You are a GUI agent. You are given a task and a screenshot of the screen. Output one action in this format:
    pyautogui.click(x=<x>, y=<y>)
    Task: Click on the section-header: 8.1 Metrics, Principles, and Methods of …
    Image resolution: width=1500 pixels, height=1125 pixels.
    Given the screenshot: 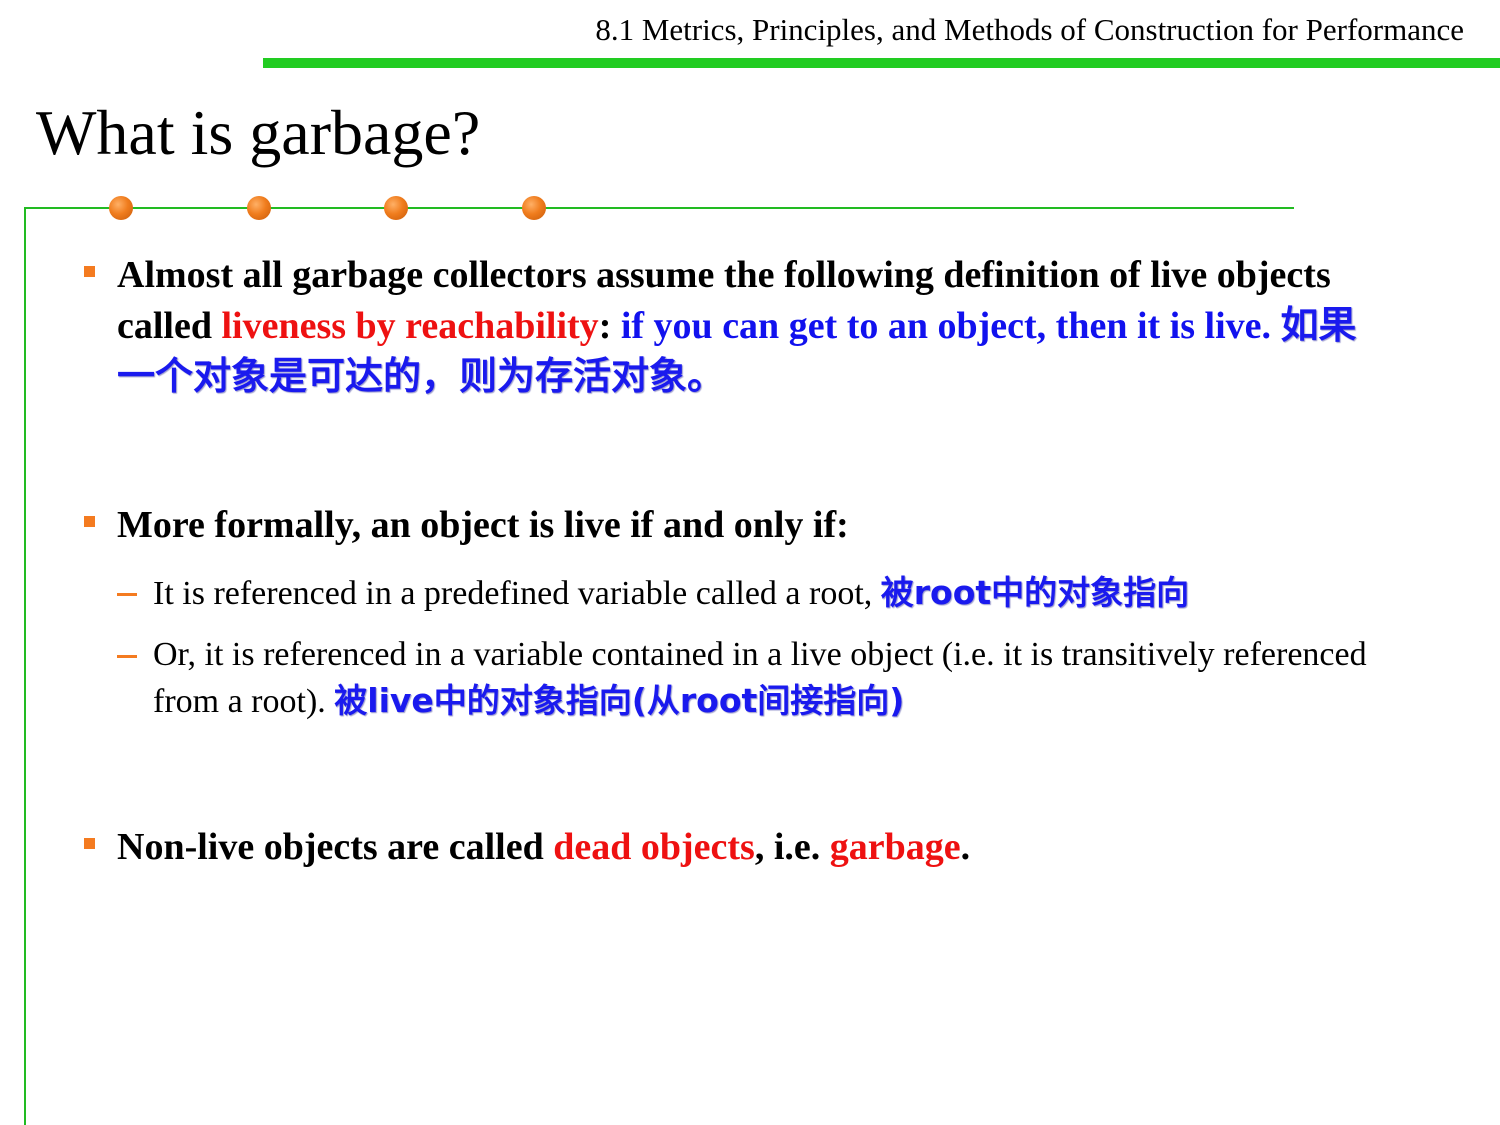 What is the action you would take?
    pyautogui.click(x=1029, y=29)
    